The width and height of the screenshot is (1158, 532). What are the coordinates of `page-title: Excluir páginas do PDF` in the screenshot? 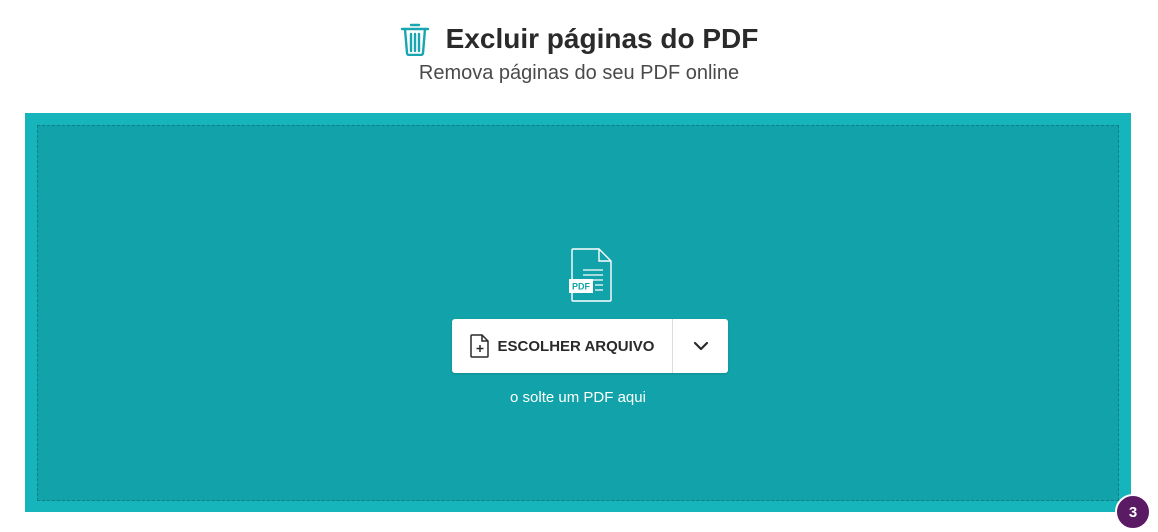 It's located at (602, 38).